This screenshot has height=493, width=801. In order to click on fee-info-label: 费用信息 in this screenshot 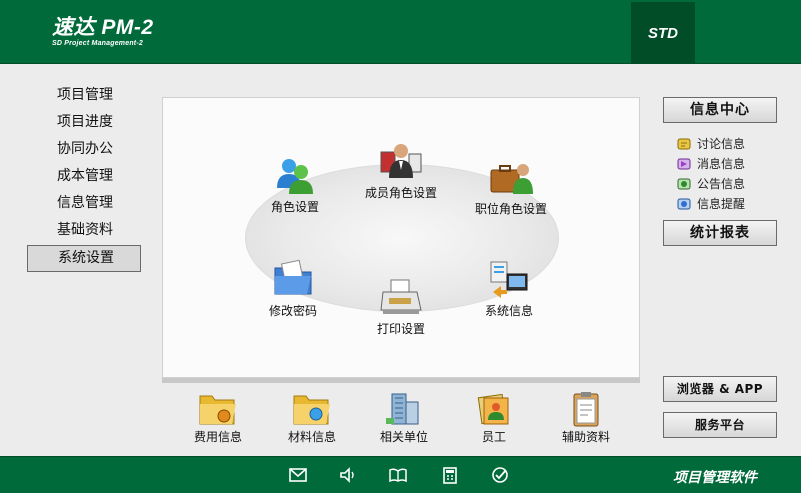, I will do `click(217, 437)`.